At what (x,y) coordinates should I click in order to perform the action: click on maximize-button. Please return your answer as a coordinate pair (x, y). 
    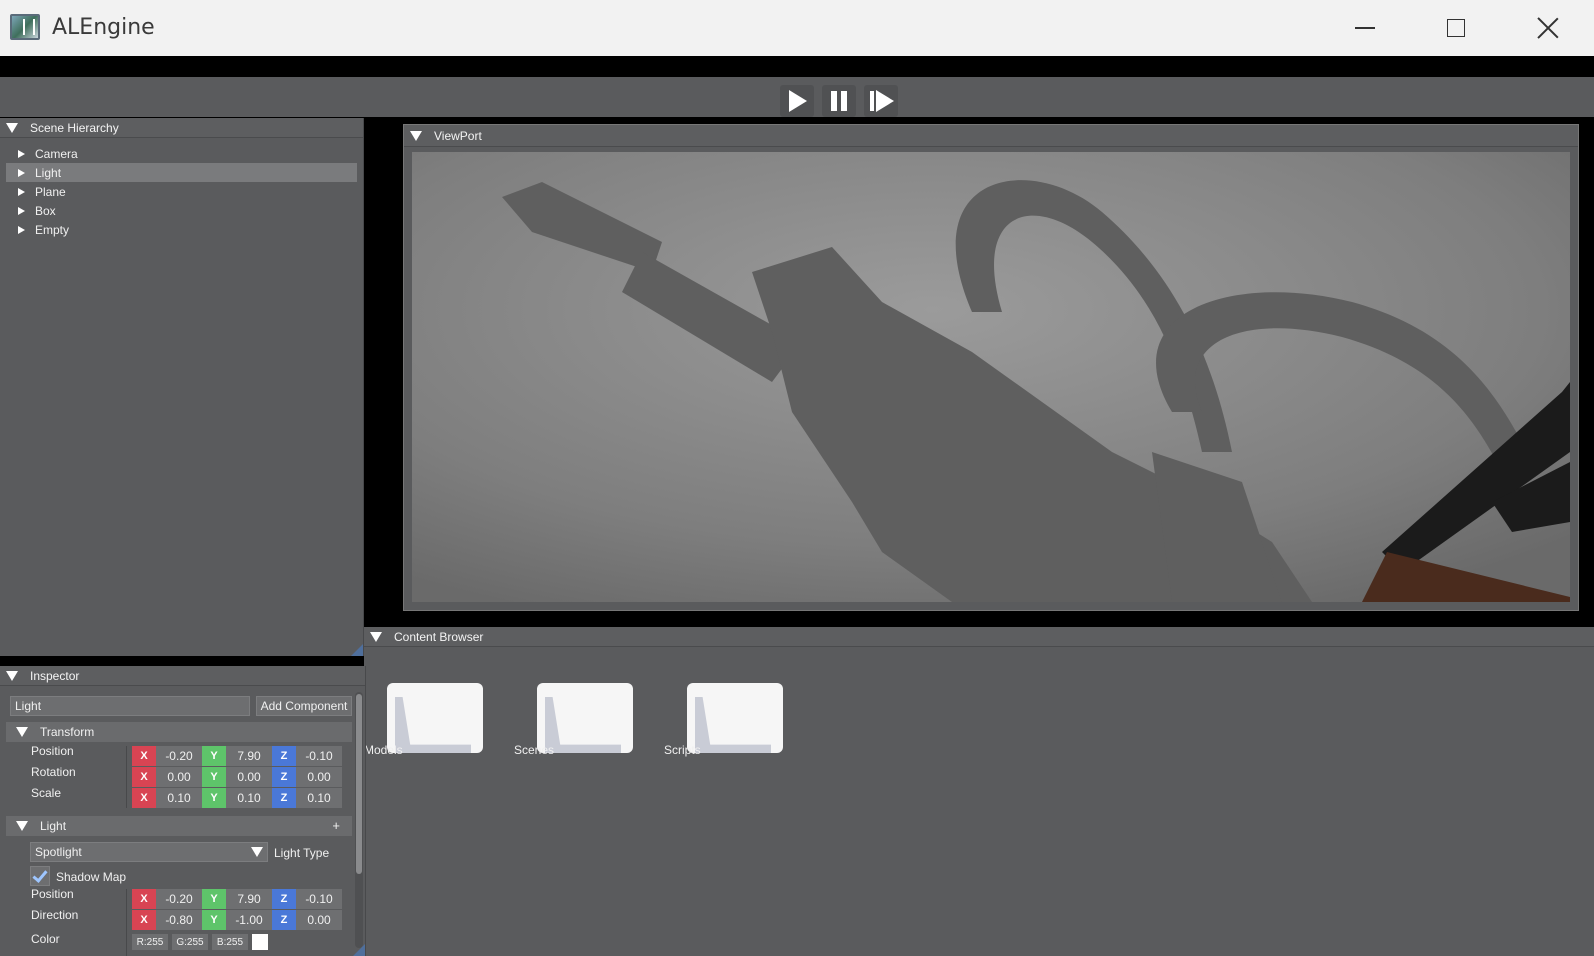
    Looking at the image, I should click on (1456, 28).